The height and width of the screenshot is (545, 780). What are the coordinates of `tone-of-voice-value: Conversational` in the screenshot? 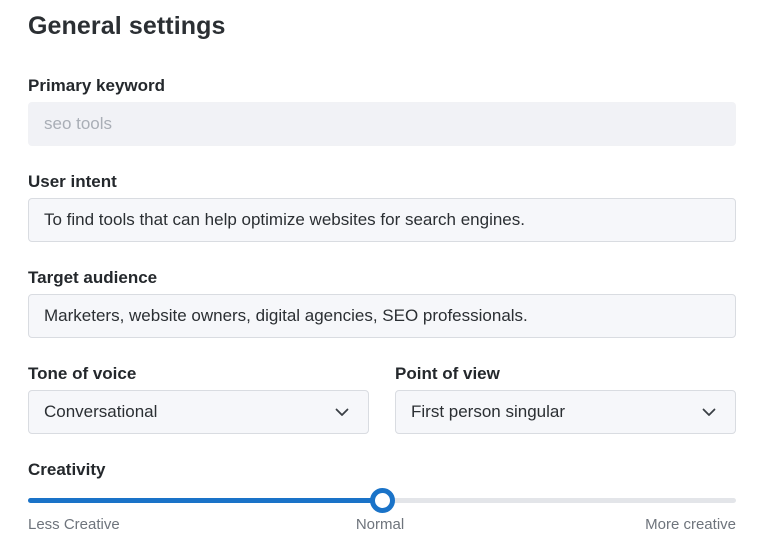 It's located at (101, 411).